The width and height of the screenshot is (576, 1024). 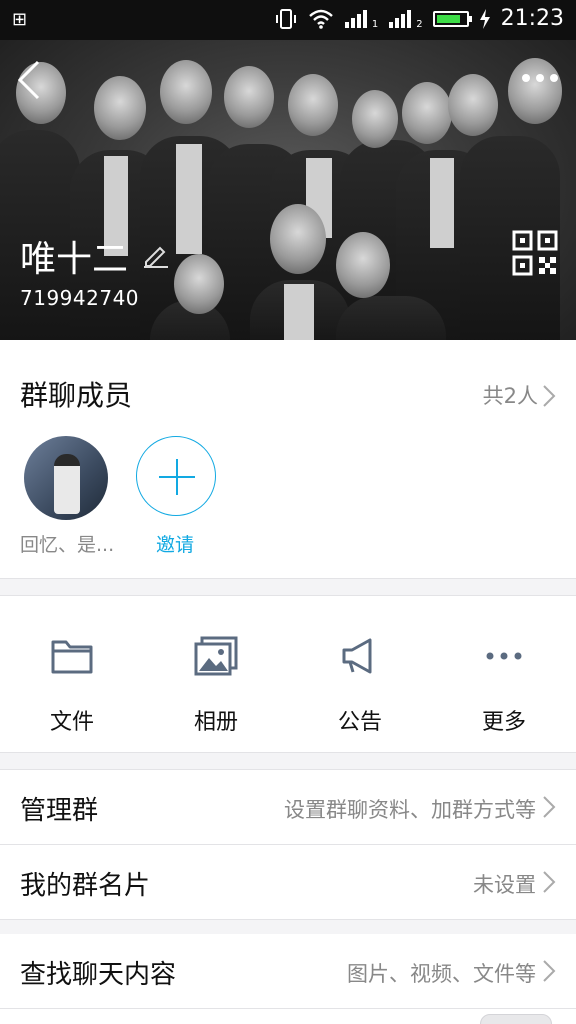 I want to click on photo-album-icon, so click(x=216, y=656).